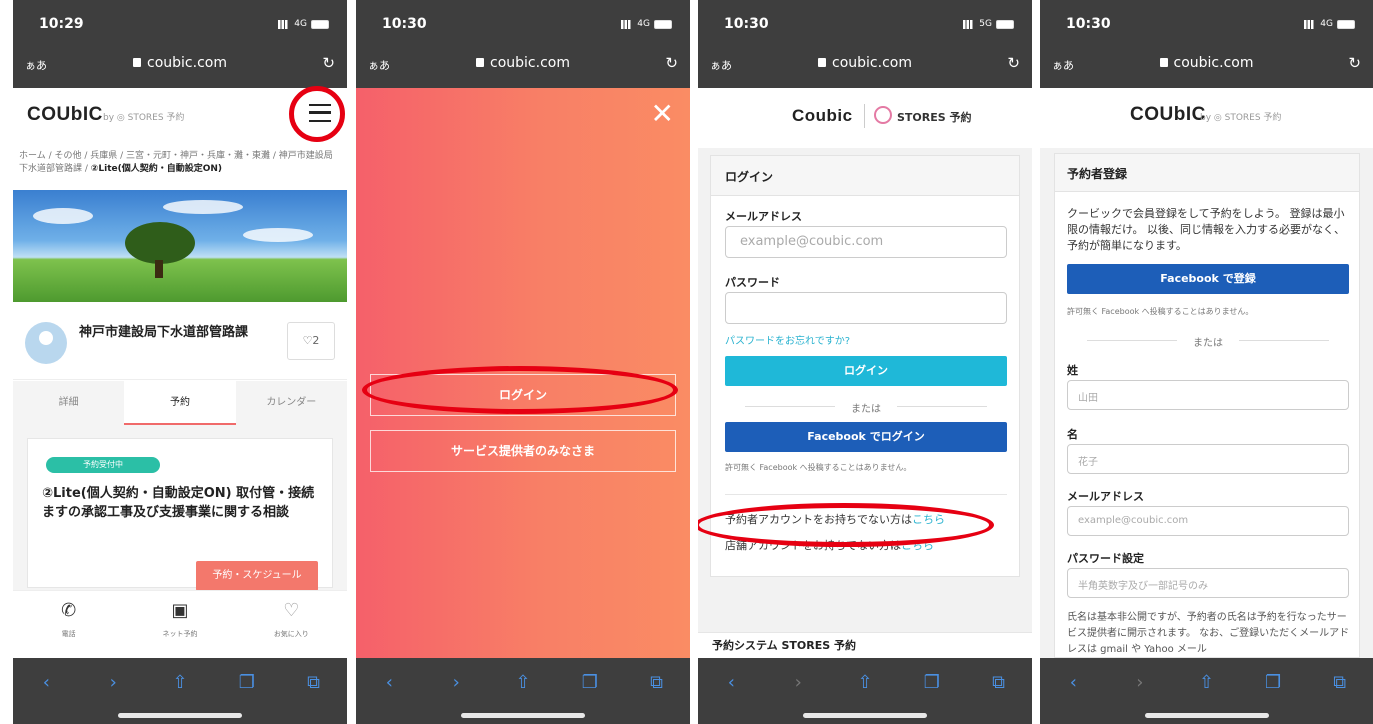 The width and height of the screenshot is (1373, 724). Describe the element at coordinates (1208, 395) in the screenshot. I see `last-name-field: 山田` at that location.